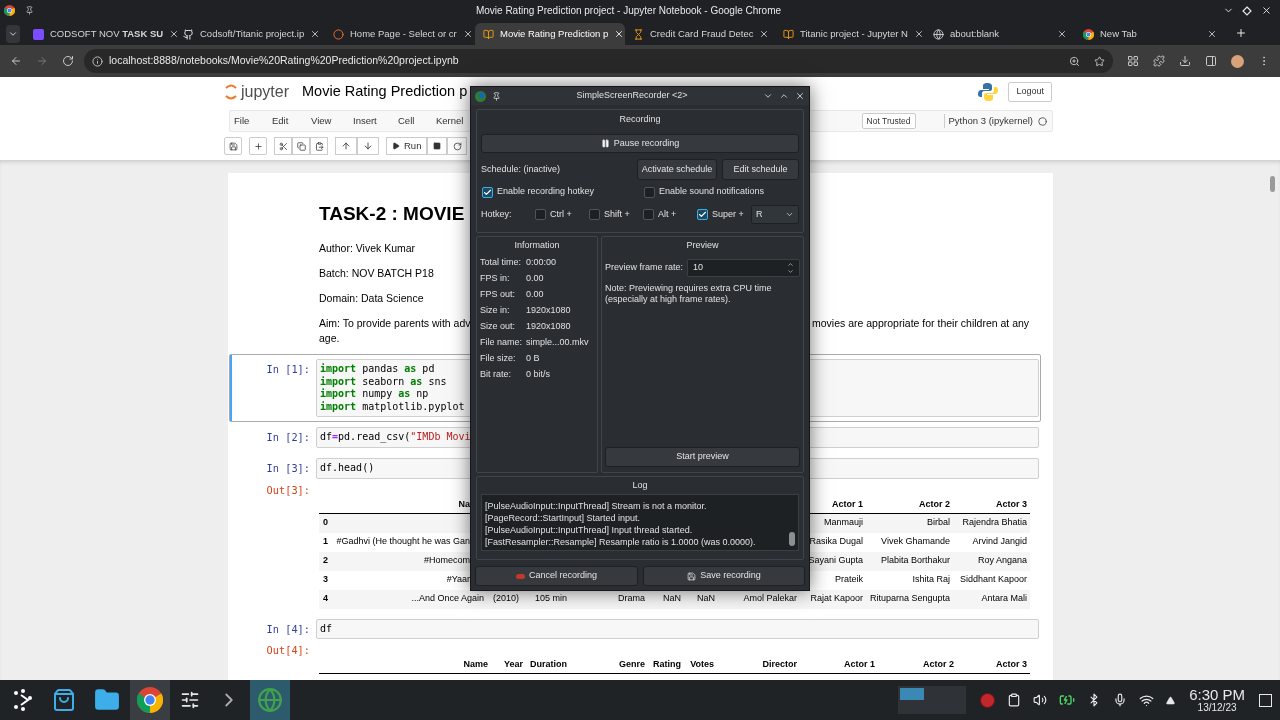 This screenshot has height=720, width=1280. Describe the element at coordinates (548, 665) in the screenshot. I see `column-header: Duration` at that location.